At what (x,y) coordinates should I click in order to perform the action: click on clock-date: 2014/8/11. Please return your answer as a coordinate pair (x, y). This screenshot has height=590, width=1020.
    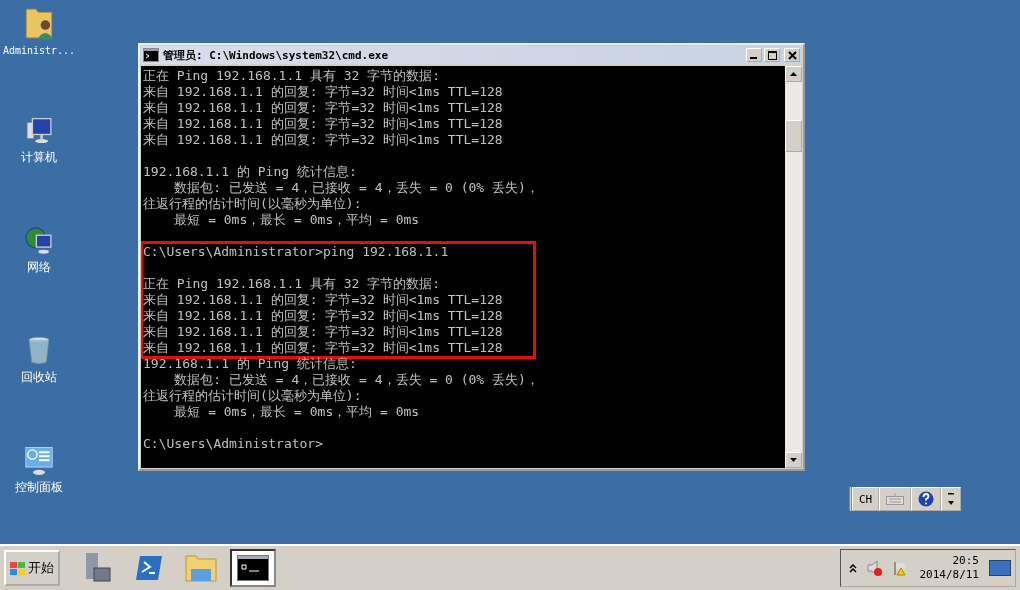
    Looking at the image, I should click on (949, 575).